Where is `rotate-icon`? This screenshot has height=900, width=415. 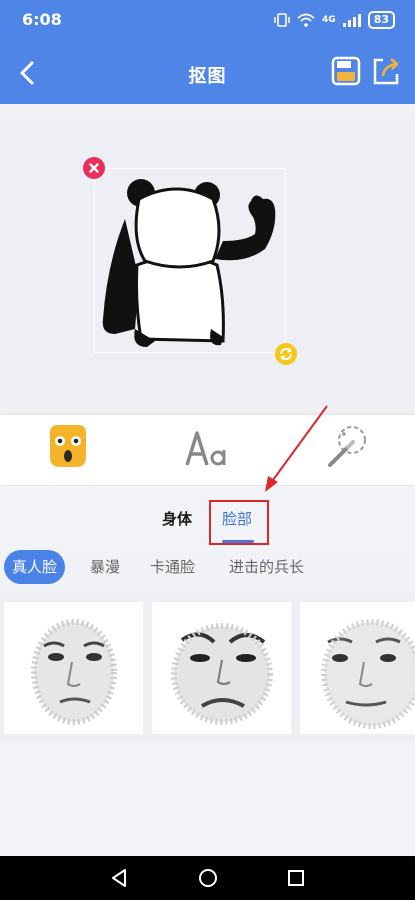 rotate-icon is located at coordinates (286, 354).